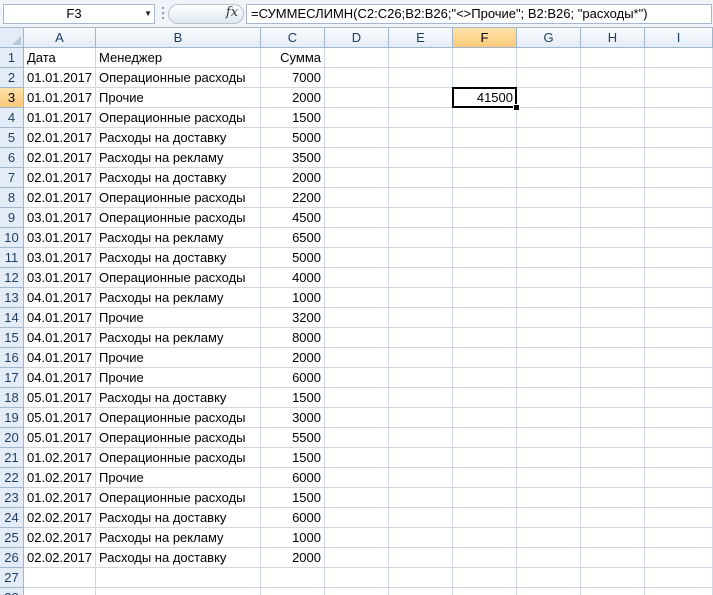 This screenshot has height=595, width=713. Describe the element at coordinates (357, 591) in the screenshot. I see `cell-d28` at that location.